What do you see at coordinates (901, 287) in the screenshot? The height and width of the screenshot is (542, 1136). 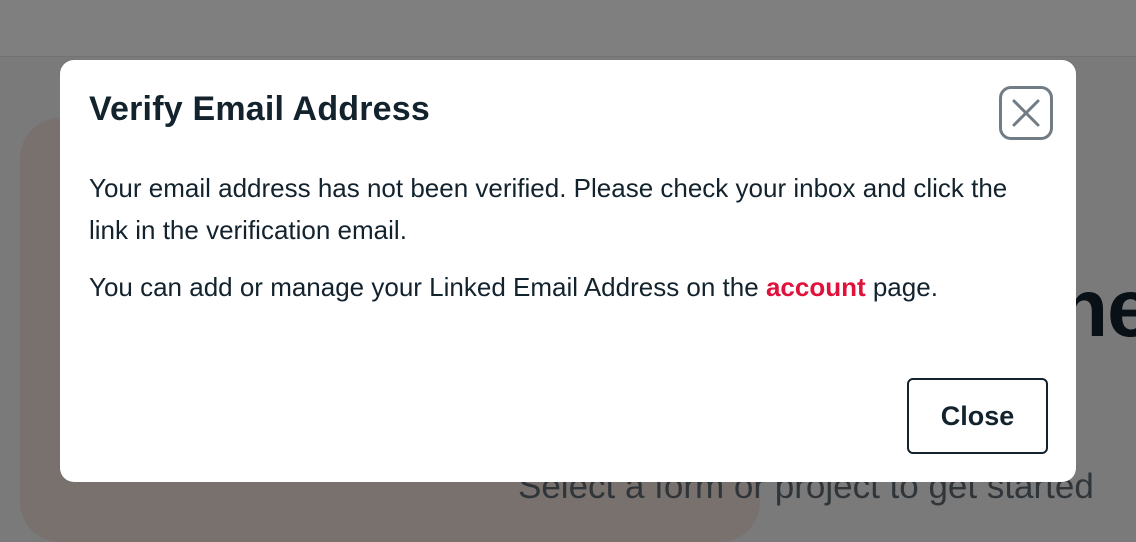 I see `linked-email-text-after: page.` at bounding box center [901, 287].